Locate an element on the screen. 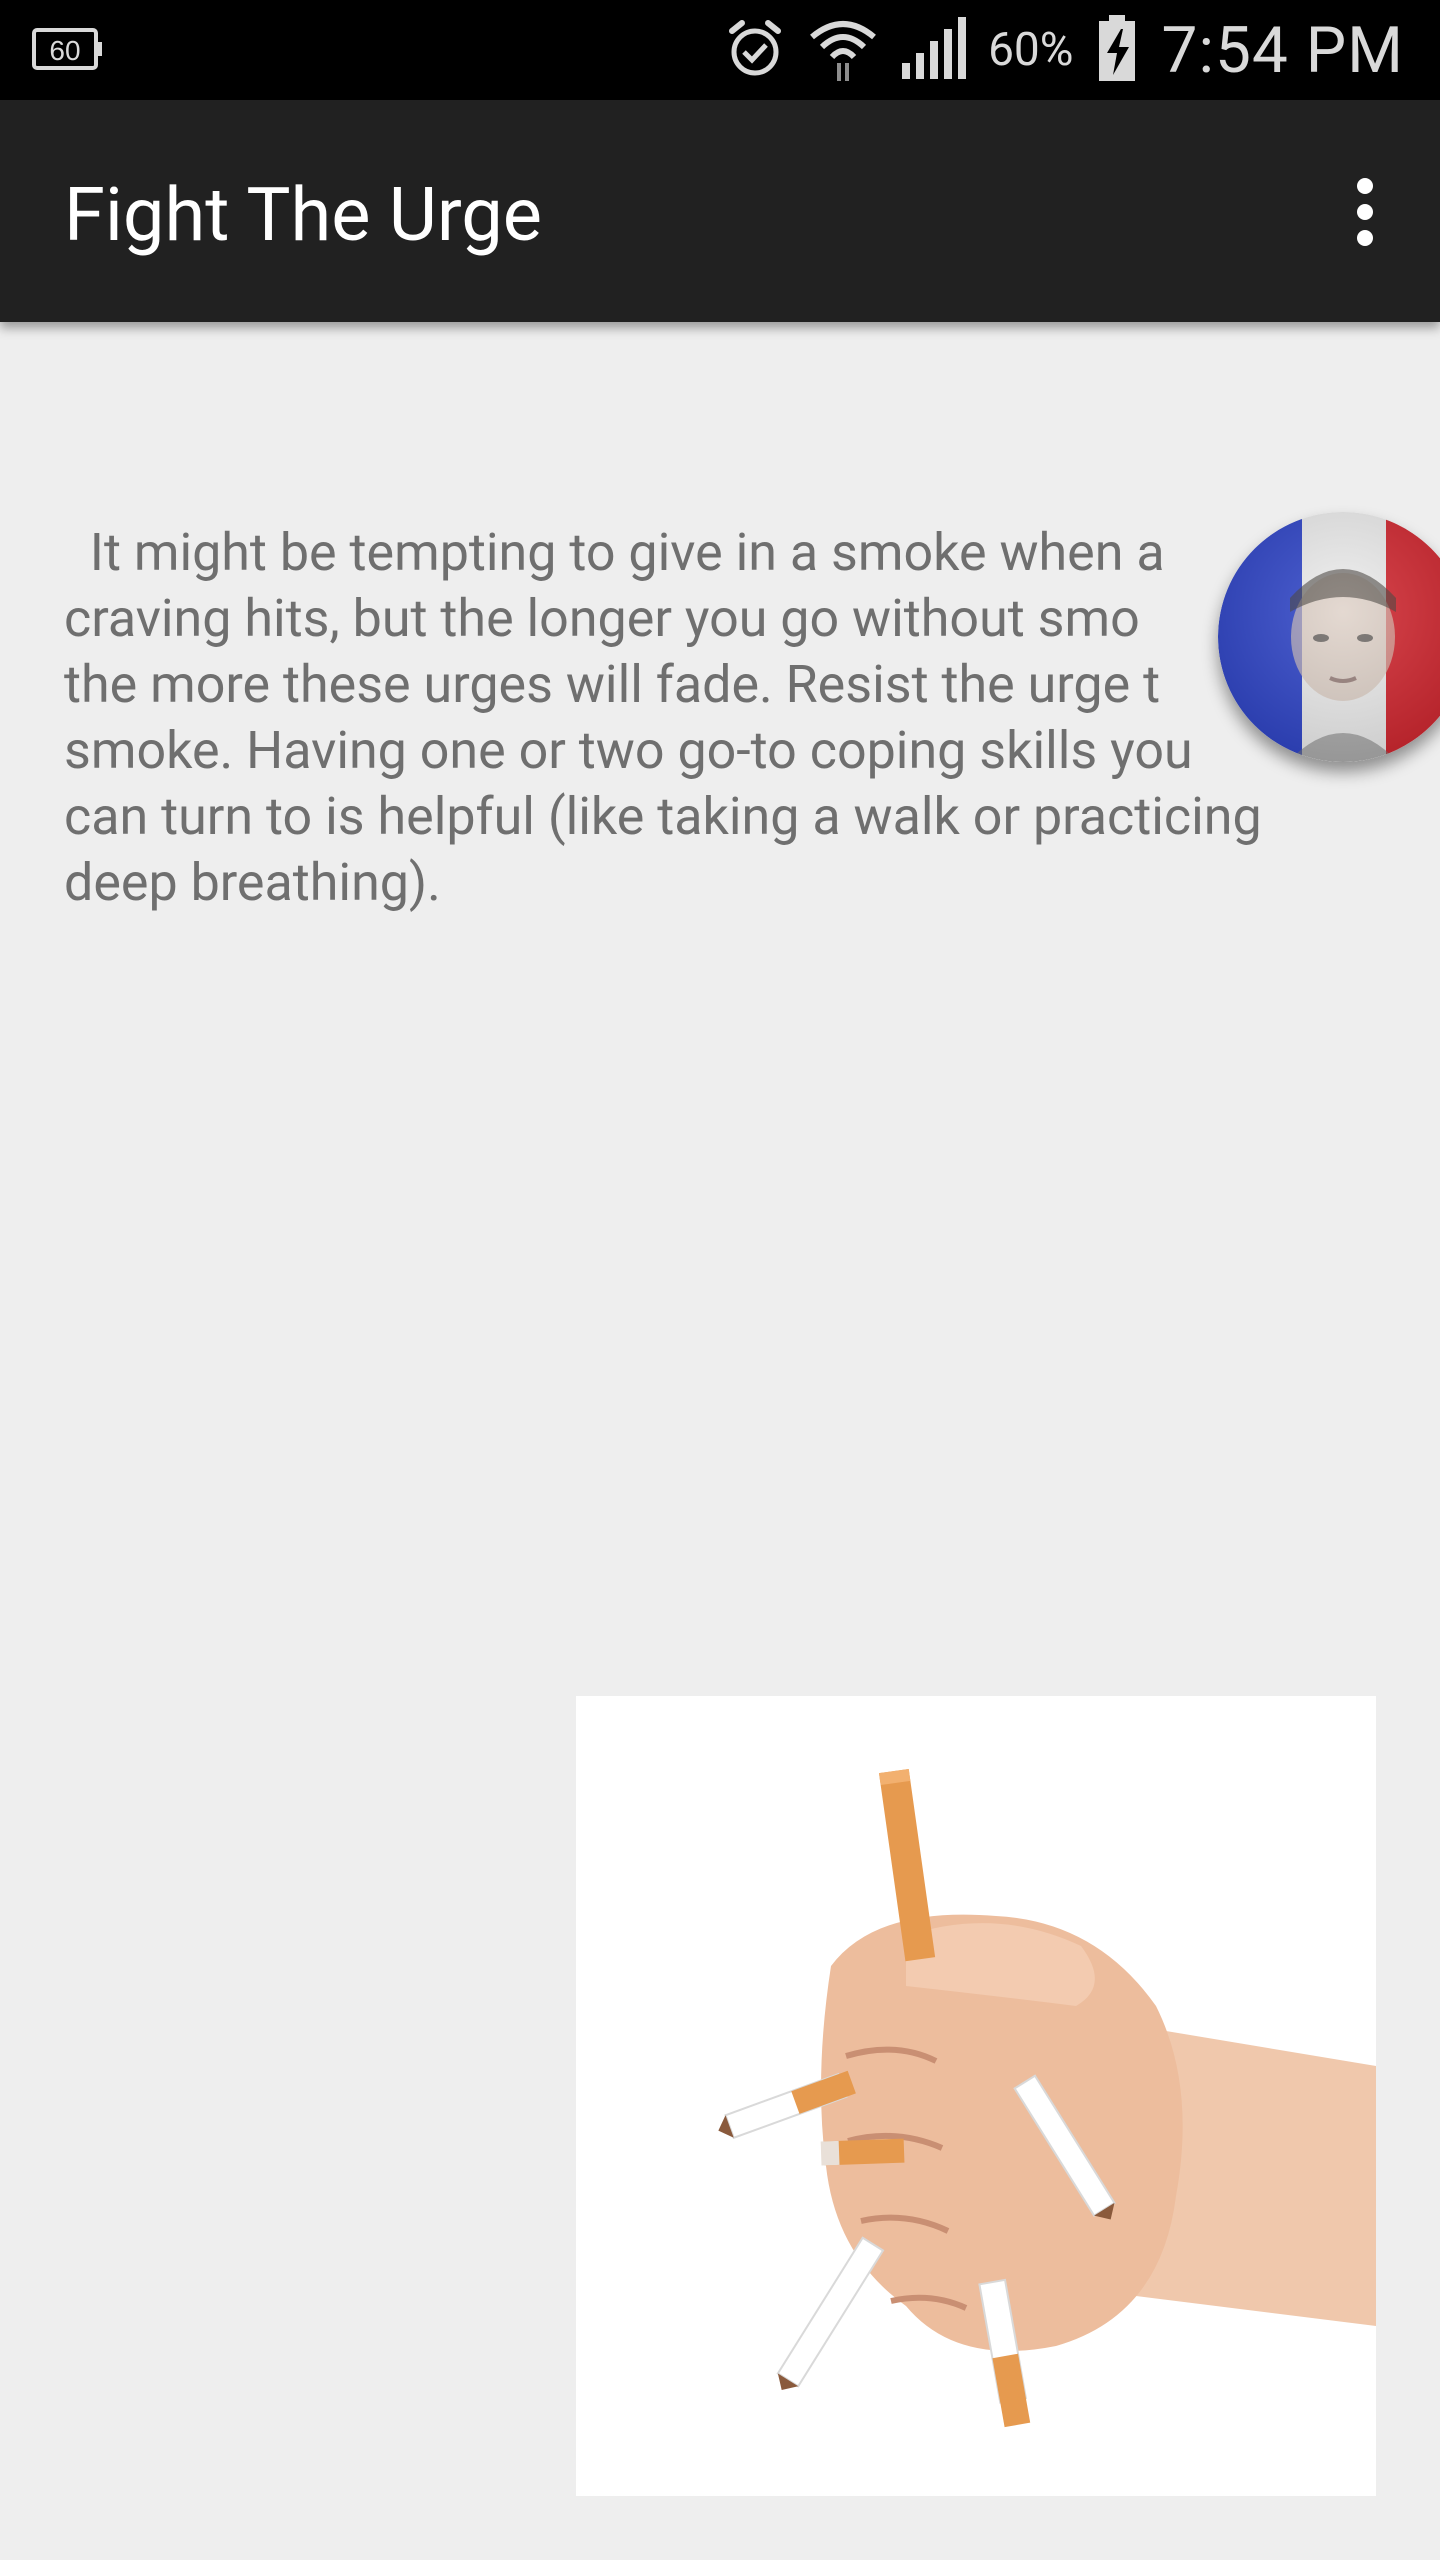 This screenshot has height=2560, width=1440. status-icons: 60% 7:54 PM is located at coordinates (1064, 50).